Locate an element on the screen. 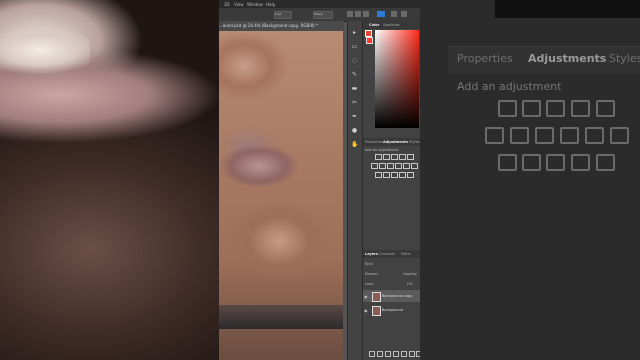  layer-name: Background is located at coordinates (392, 310).